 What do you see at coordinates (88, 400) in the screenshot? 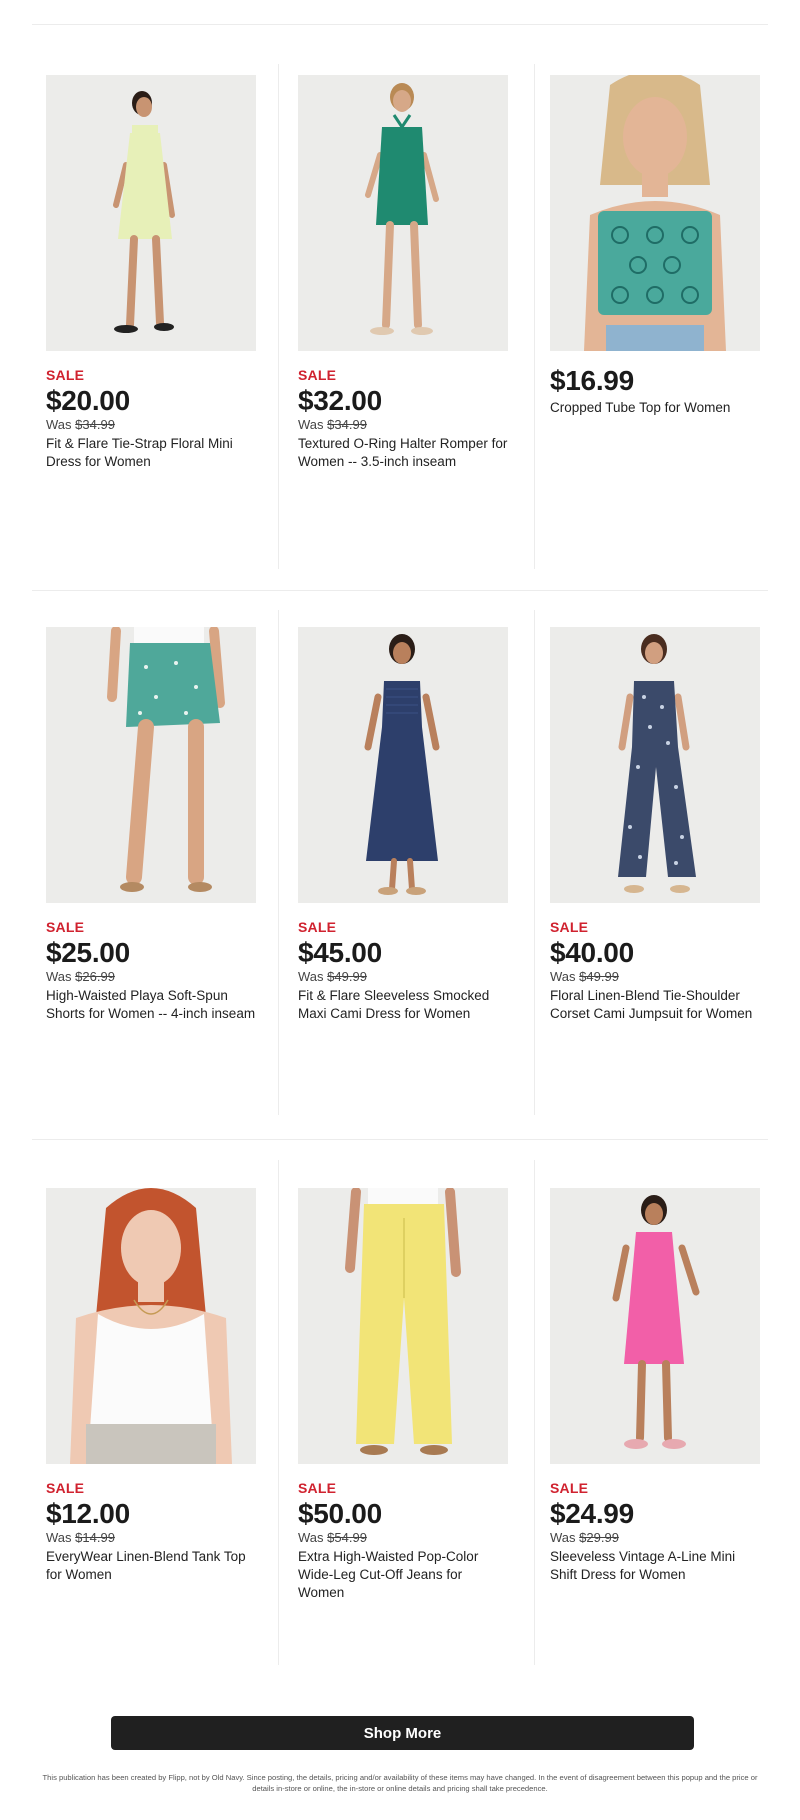
I see `sale-price: $20.00` at bounding box center [88, 400].